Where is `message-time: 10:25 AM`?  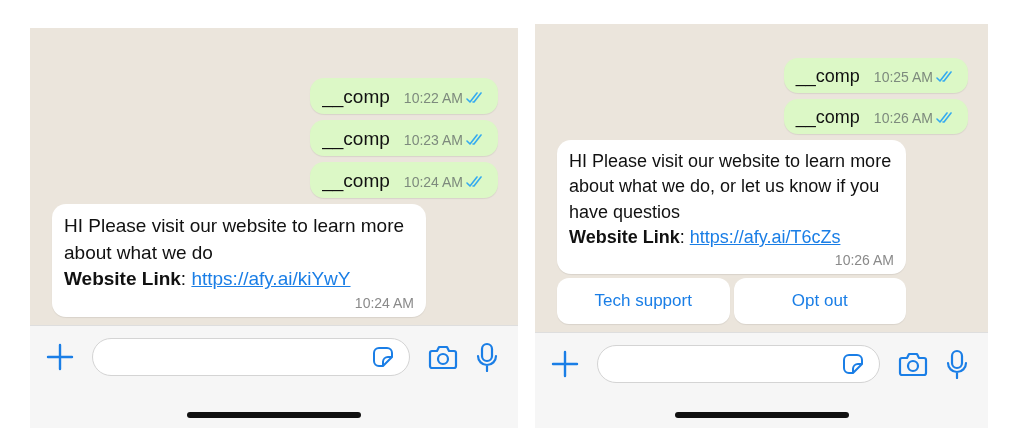 message-time: 10:25 AM is located at coordinates (903, 77).